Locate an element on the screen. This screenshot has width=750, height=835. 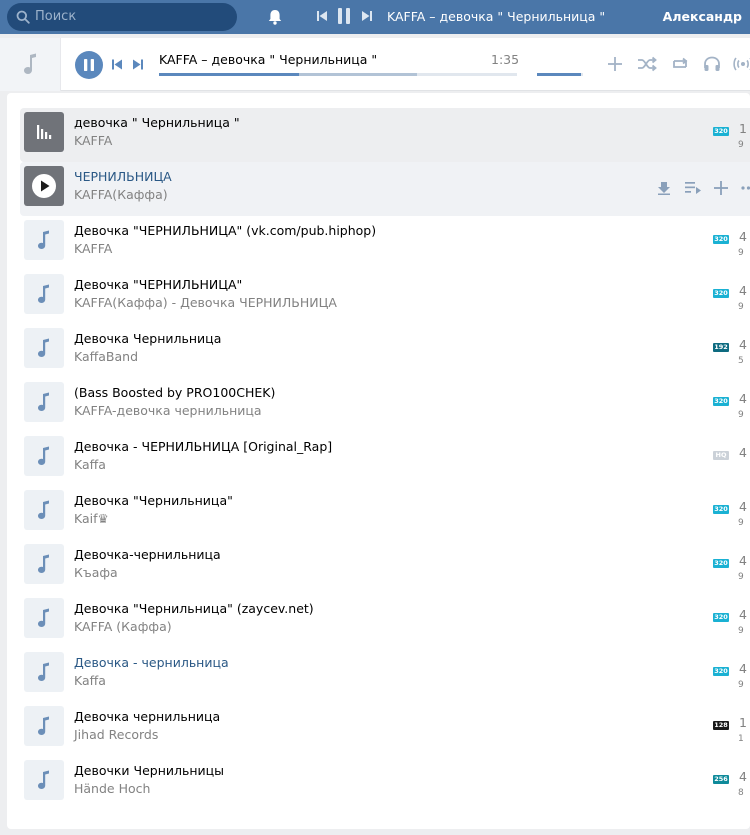
track-artist: Kaif♛ is located at coordinates (91, 518).